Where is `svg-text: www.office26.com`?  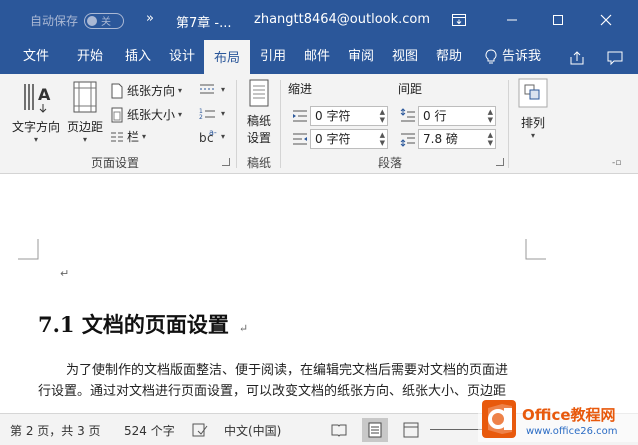 svg-text: www.office26.com is located at coordinates (572, 431).